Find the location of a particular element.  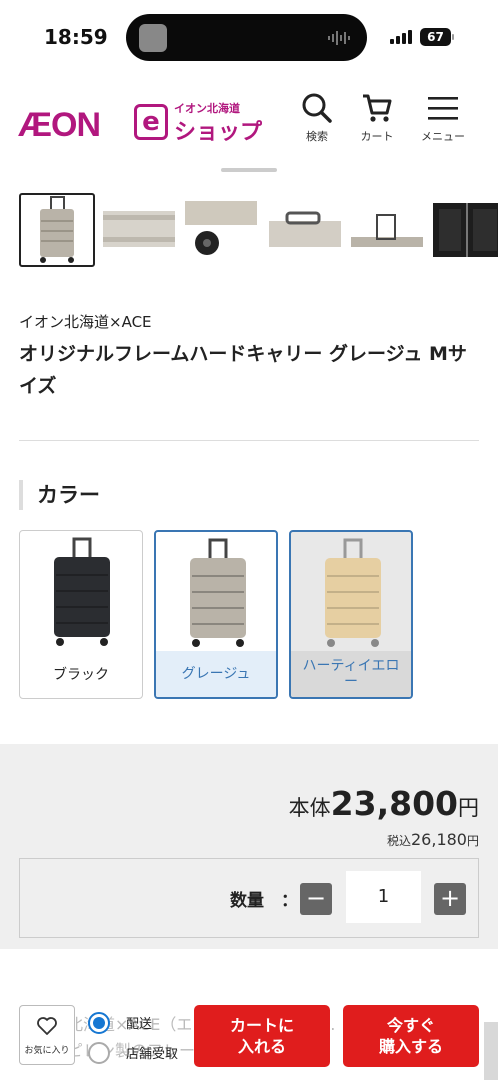

wheel-detail-image is located at coordinates (221, 228).